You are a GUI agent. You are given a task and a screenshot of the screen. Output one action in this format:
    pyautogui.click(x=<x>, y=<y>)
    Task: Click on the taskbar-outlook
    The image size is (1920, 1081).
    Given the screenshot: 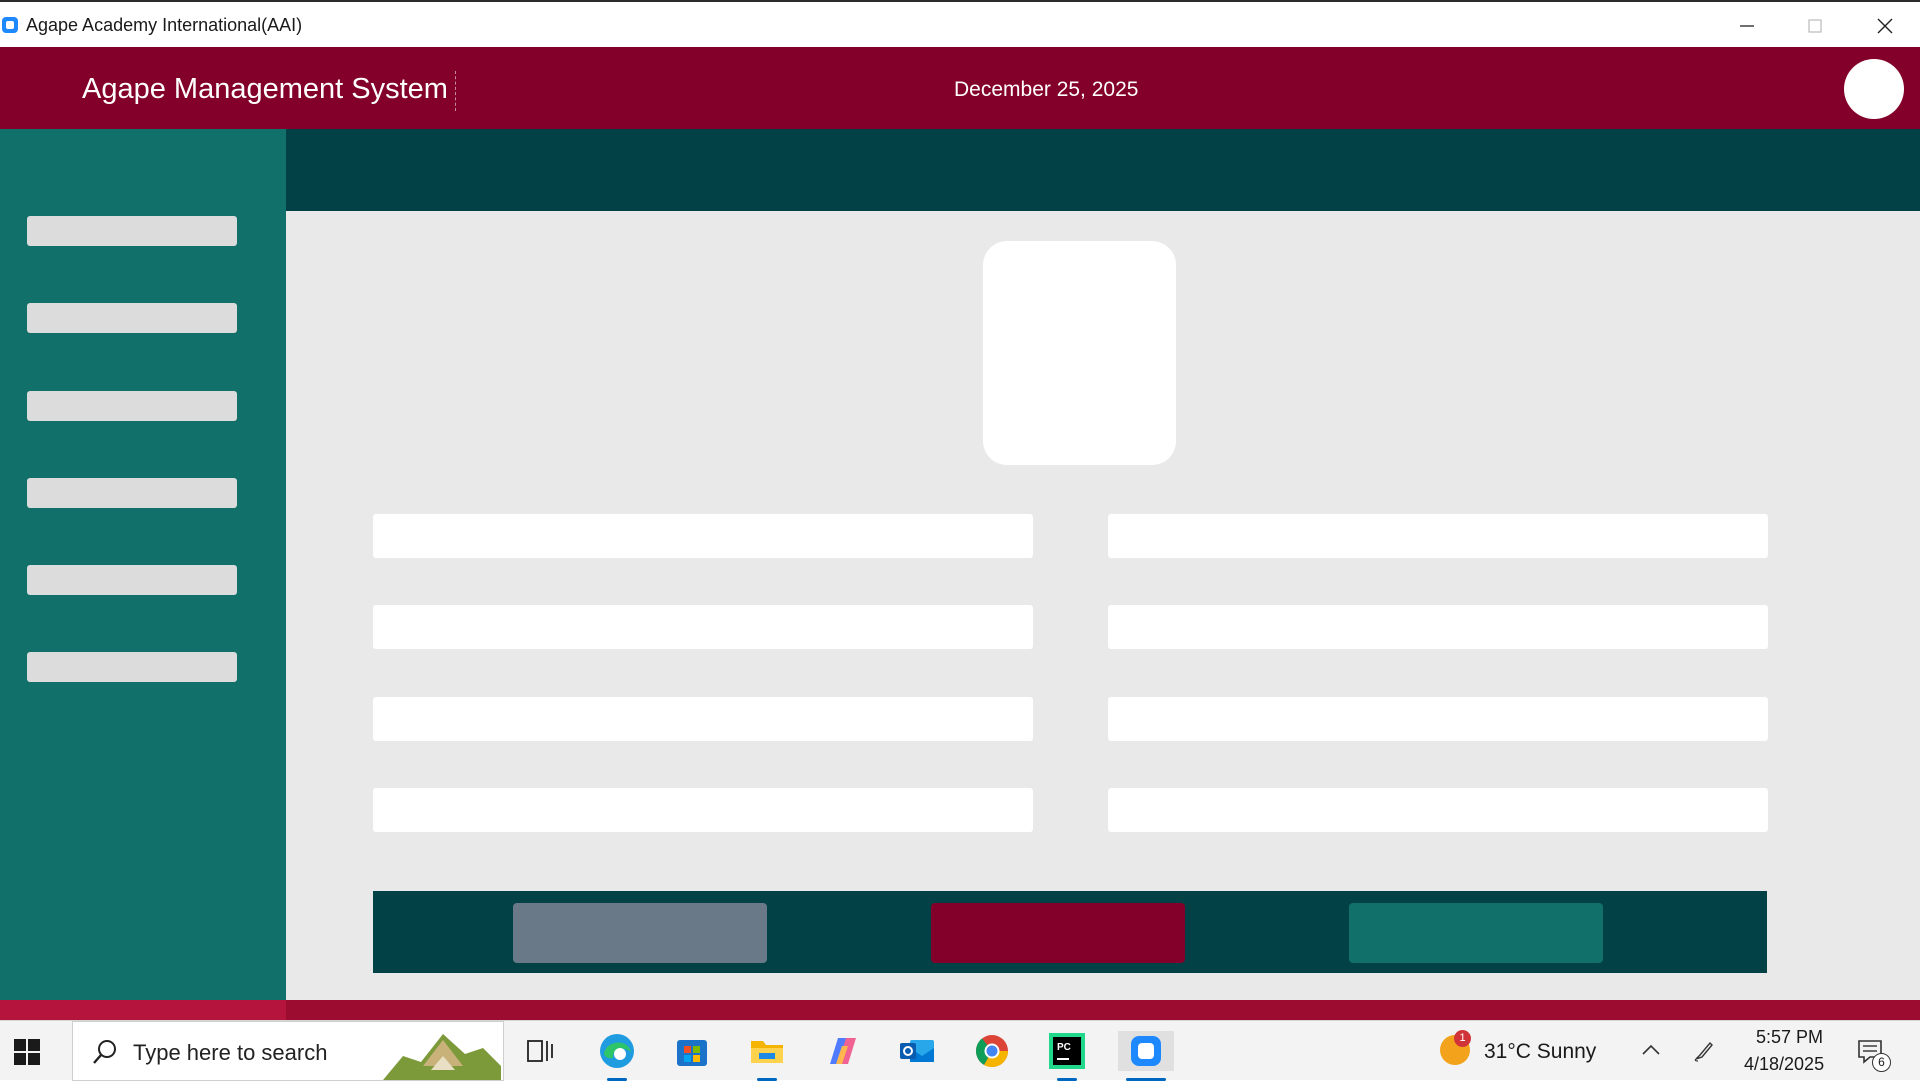 What is the action you would take?
    pyautogui.click(x=917, y=1051)
    